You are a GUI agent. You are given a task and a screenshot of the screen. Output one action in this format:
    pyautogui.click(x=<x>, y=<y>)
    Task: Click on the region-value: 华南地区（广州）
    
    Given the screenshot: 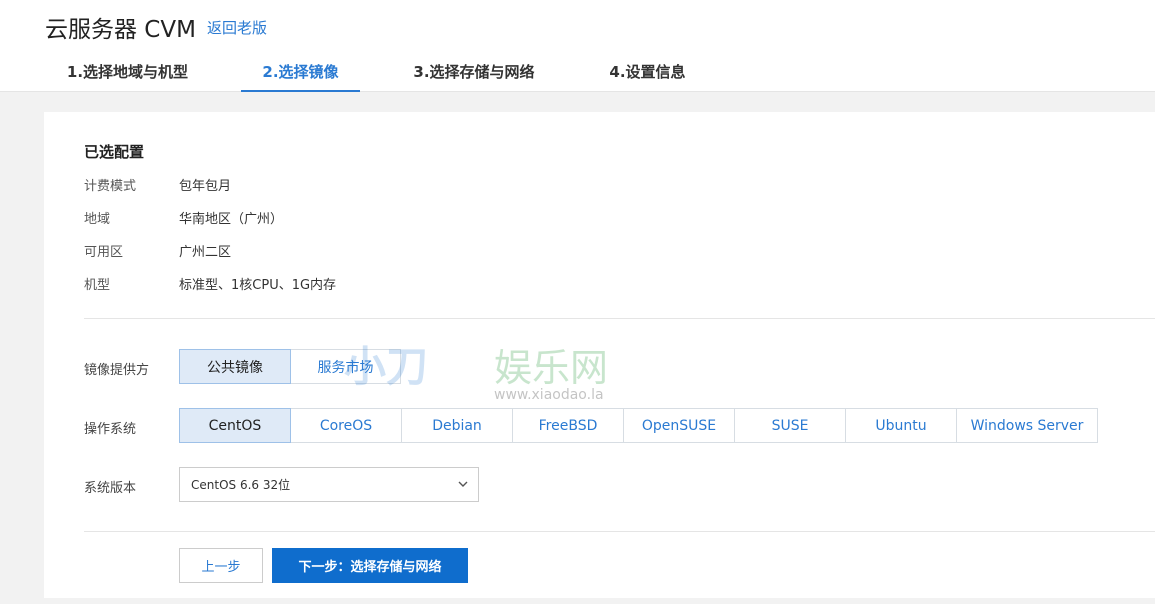 What is the action you would take?
    pyautogui.click(x=231, y=219)
    